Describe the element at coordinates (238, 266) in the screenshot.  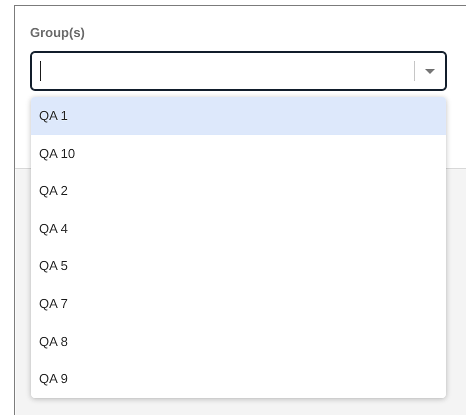
I see `dropdown-option: QA 5` at that location.